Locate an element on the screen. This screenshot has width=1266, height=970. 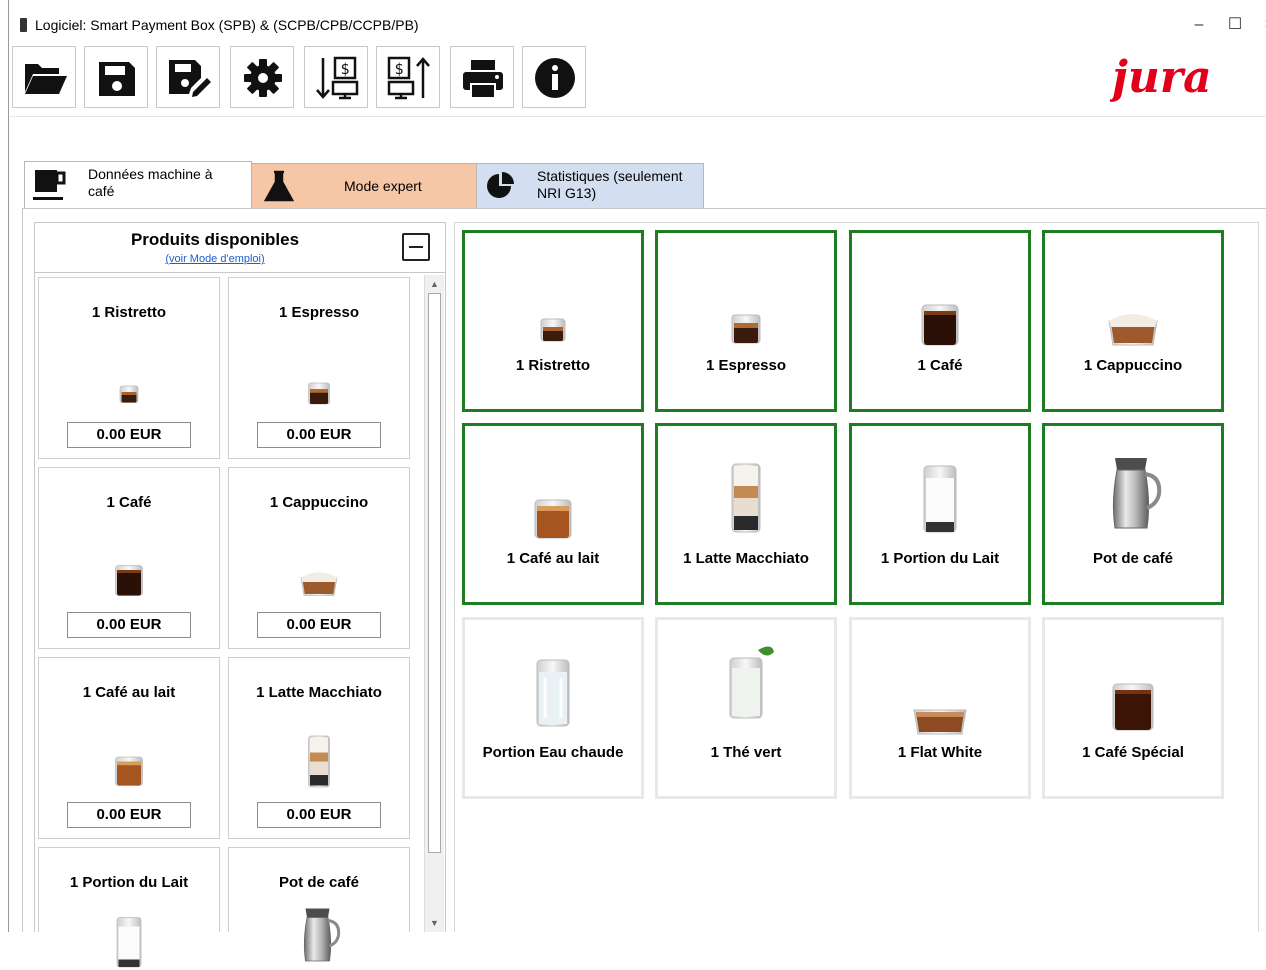
product-card-cafe: 1 Café 0.00 EUR is located at coordinates (129, 558).